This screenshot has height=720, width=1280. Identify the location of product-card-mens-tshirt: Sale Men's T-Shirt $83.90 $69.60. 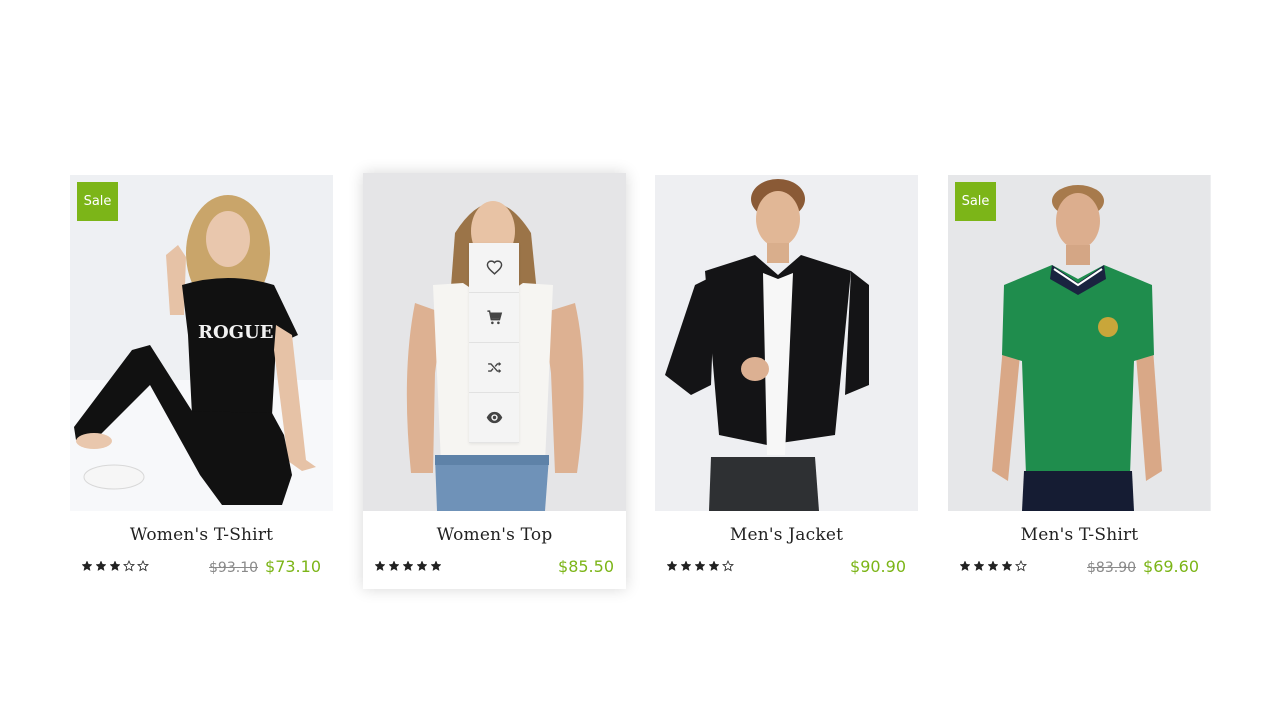
(1079, 382).